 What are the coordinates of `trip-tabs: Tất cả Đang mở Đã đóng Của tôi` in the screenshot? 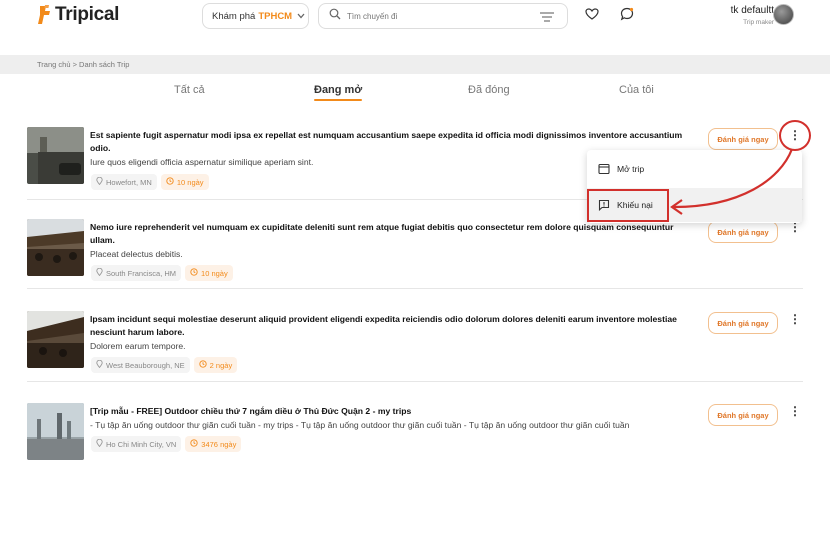 It's located at (415, 94).